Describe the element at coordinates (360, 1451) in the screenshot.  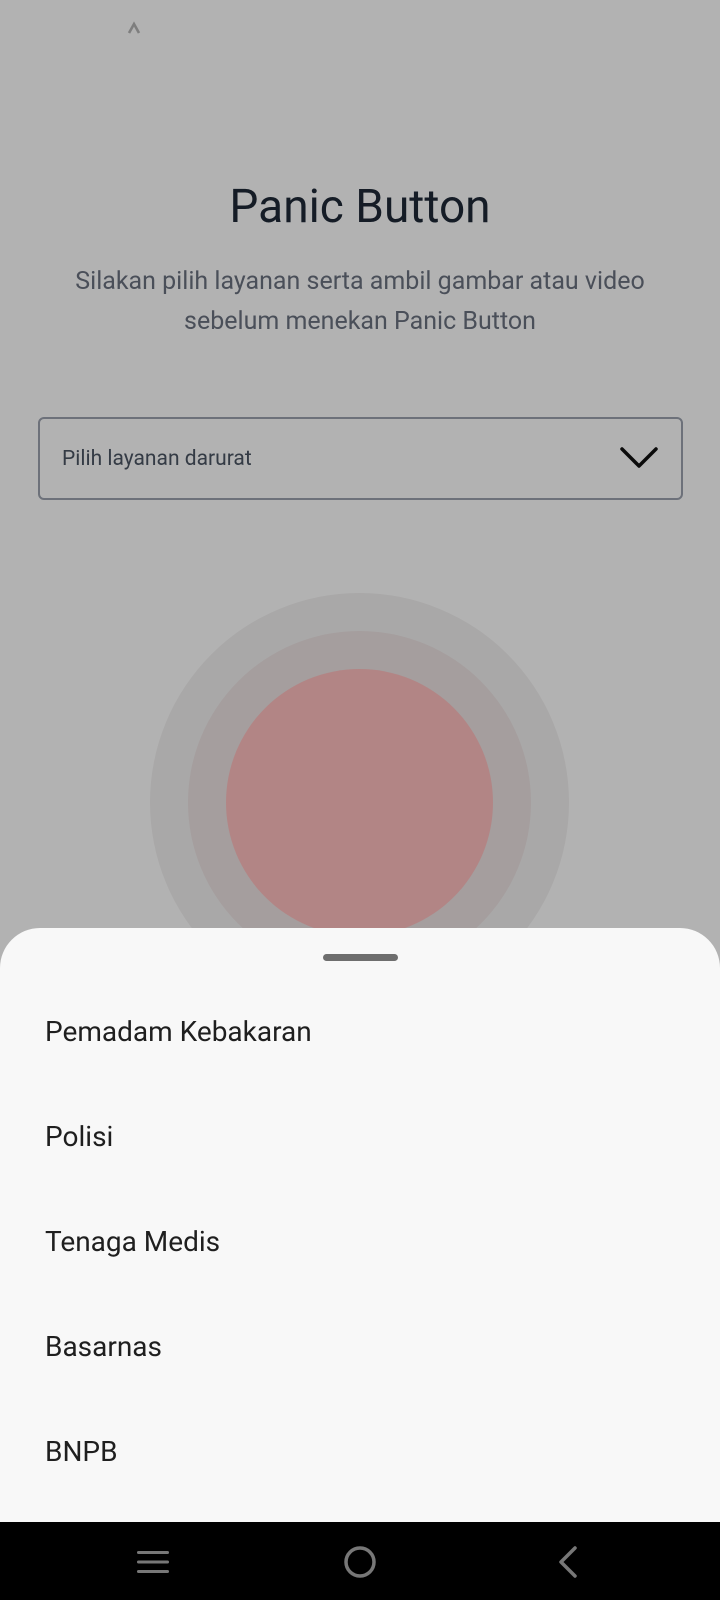
I see `service-option-bnpb: BNPB` at that location.